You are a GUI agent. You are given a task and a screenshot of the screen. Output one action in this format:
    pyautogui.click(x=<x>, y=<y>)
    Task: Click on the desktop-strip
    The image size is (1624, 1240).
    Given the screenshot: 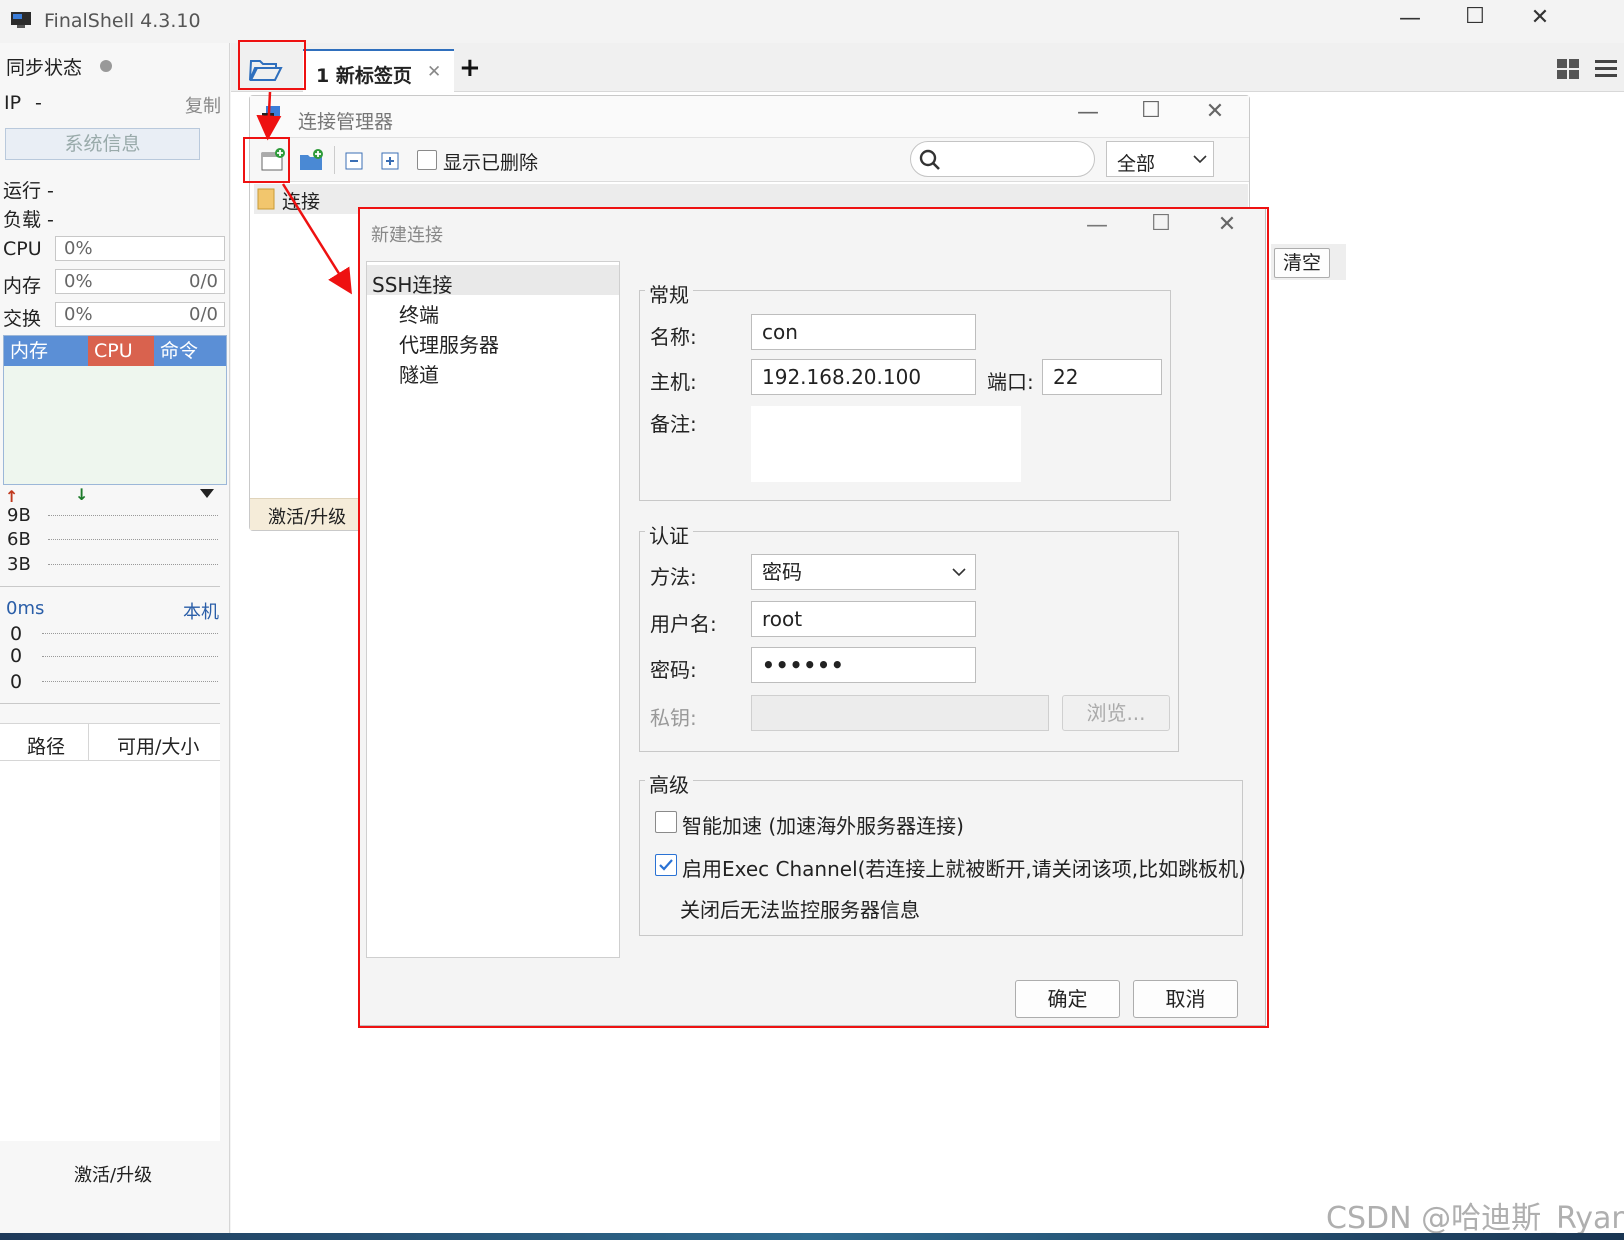 What is the action you would take?
    pyautogui.click(x=812, y=1236)
    